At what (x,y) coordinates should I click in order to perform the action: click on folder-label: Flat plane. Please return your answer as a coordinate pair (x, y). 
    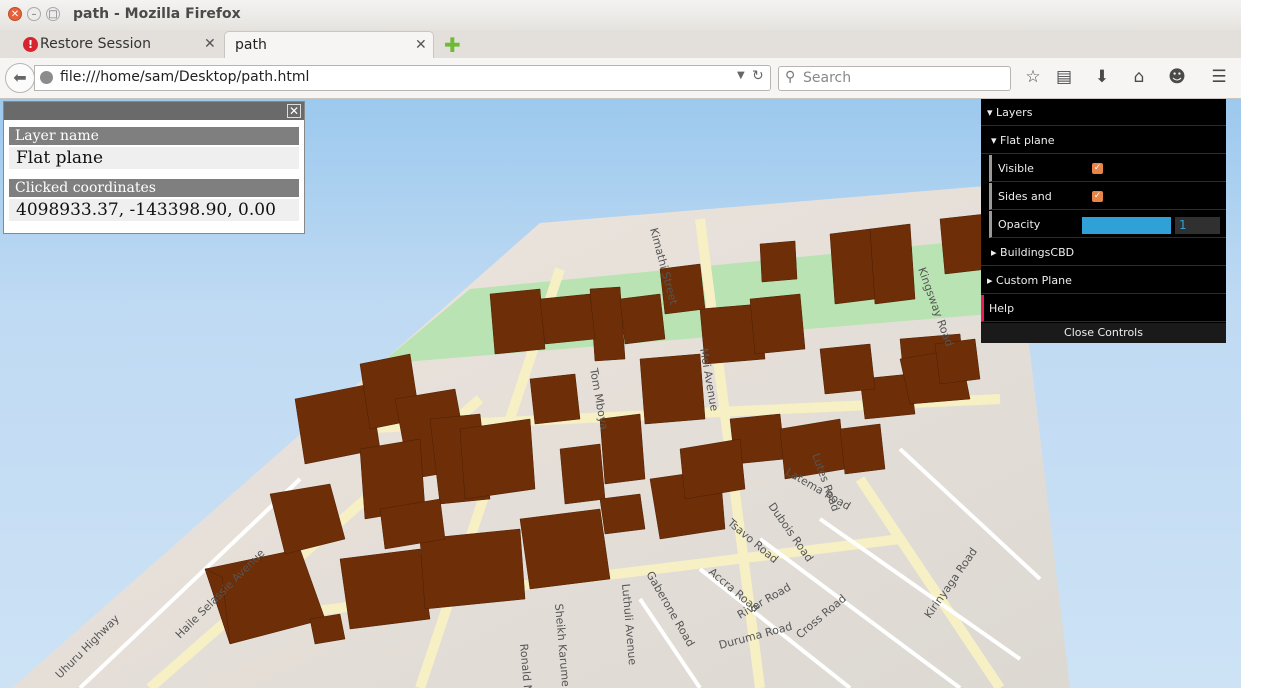
    Looking at the image, I should click on (1027, 140).